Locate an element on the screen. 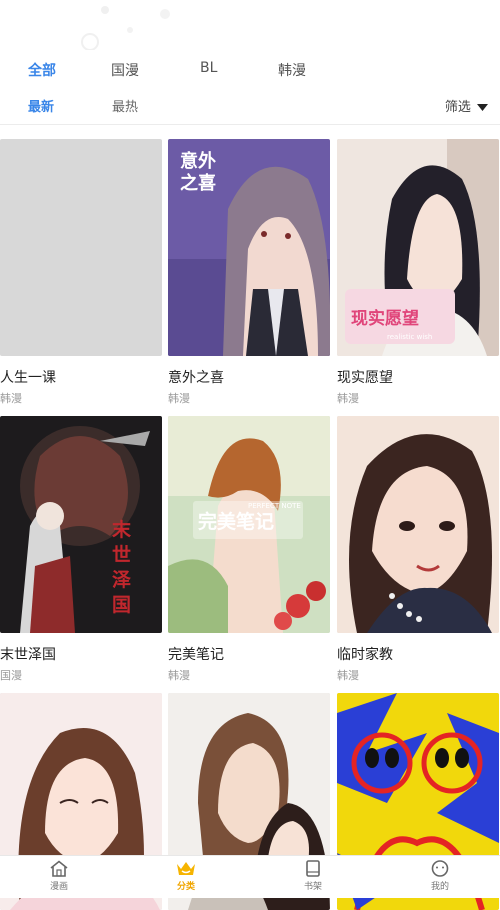 This screenshot has height=910, width=500. nav-label: 漫画 is located at coordinates (58, 887).